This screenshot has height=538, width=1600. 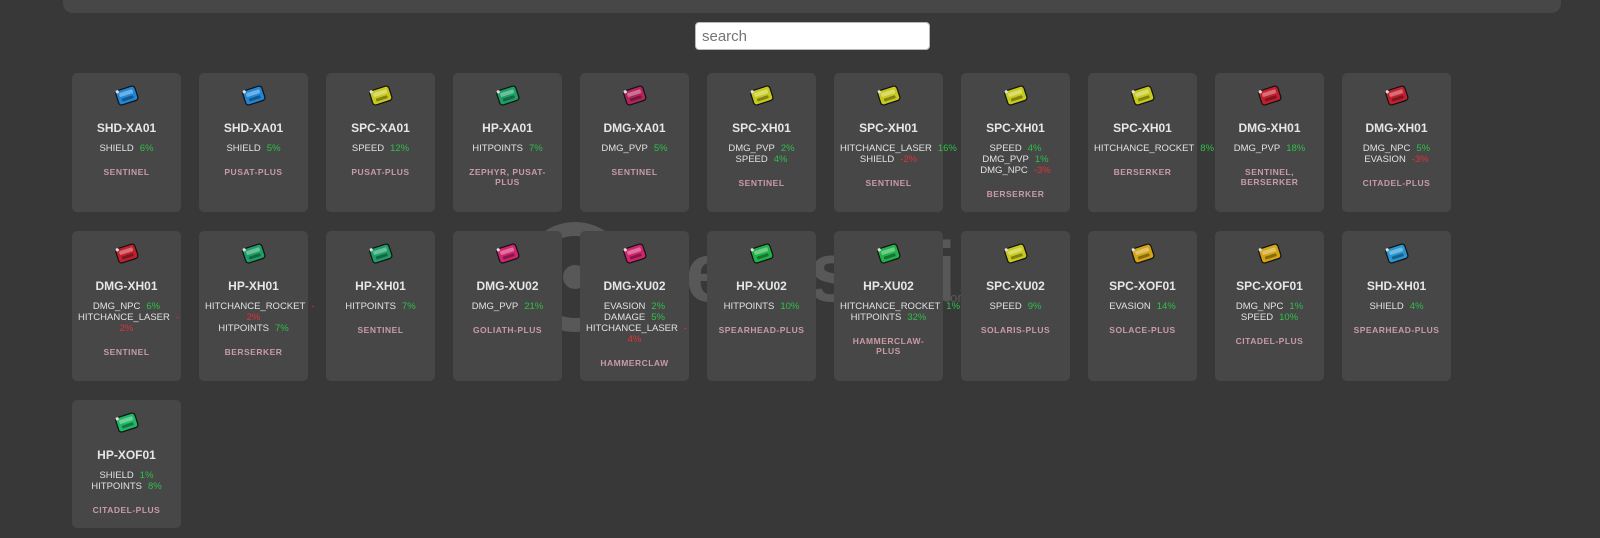 I want to click on item-card: HP-XU02 HITPOINTS 10% SPEARHEAD-PLUS, so click(x=761, y=306).